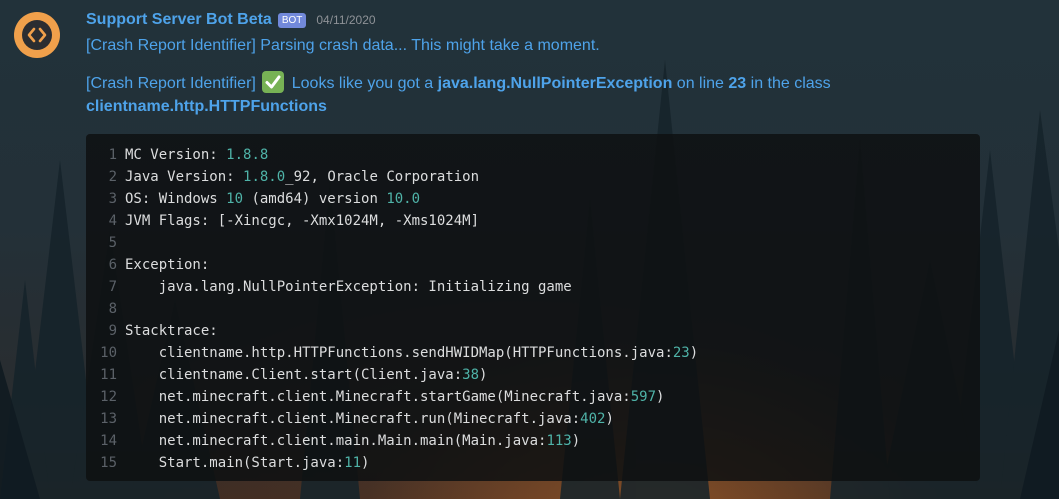 The image size is (1059, 499). What do you see at coordinates (108, 441) in the screenshot?
I see `line-number-gutter: 14` at bounding box center [108, 441].